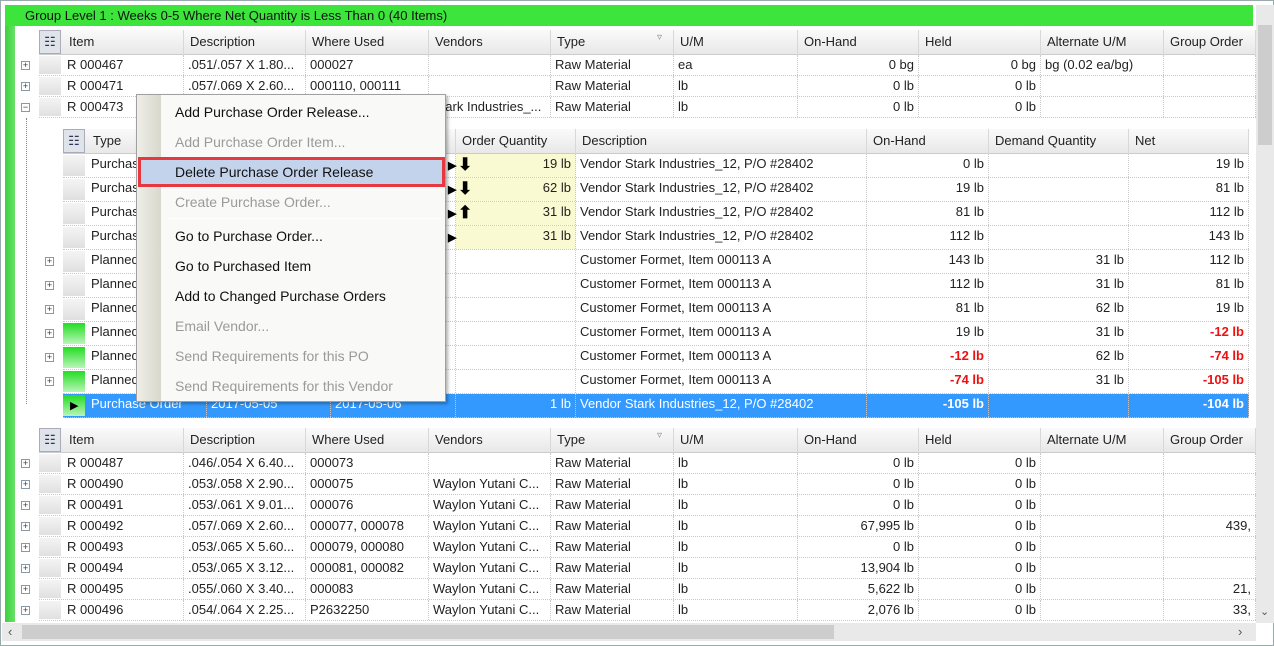 The image size is (1274, 646). Describe the element at coordinates (149, 248) in the screenshot. I see `menu-gutter` at that location.